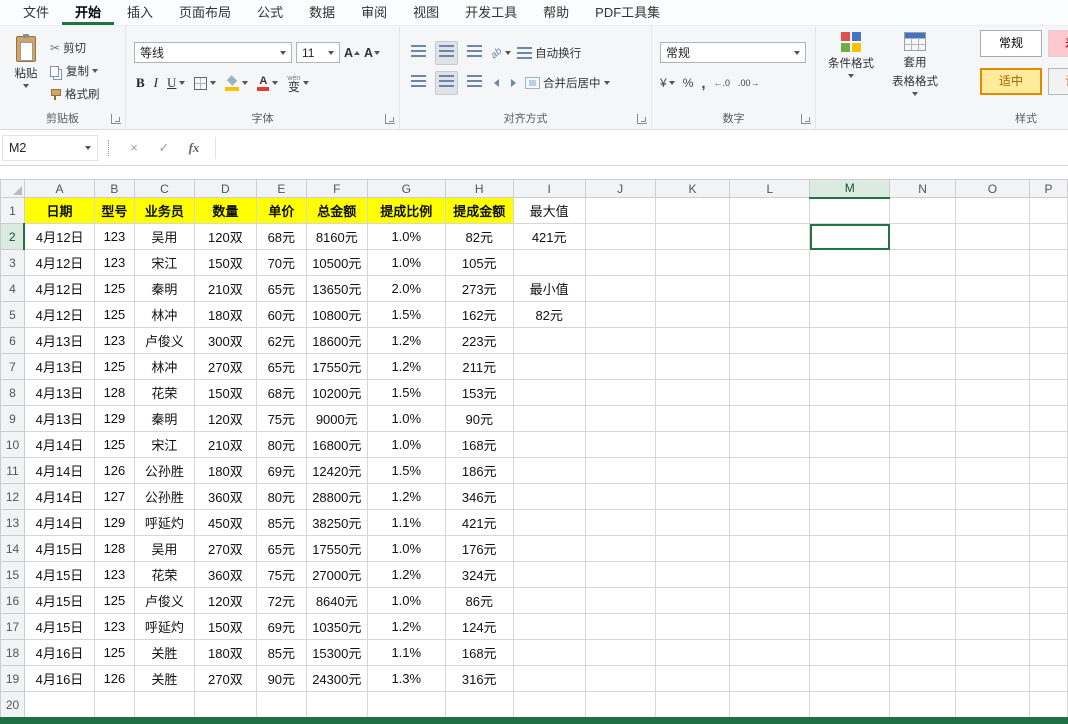 This screenshot has height=724, width=1068. Describe the element at coordinates (114, 188) in the screenshot. I see `col-header-B: B` at that location.